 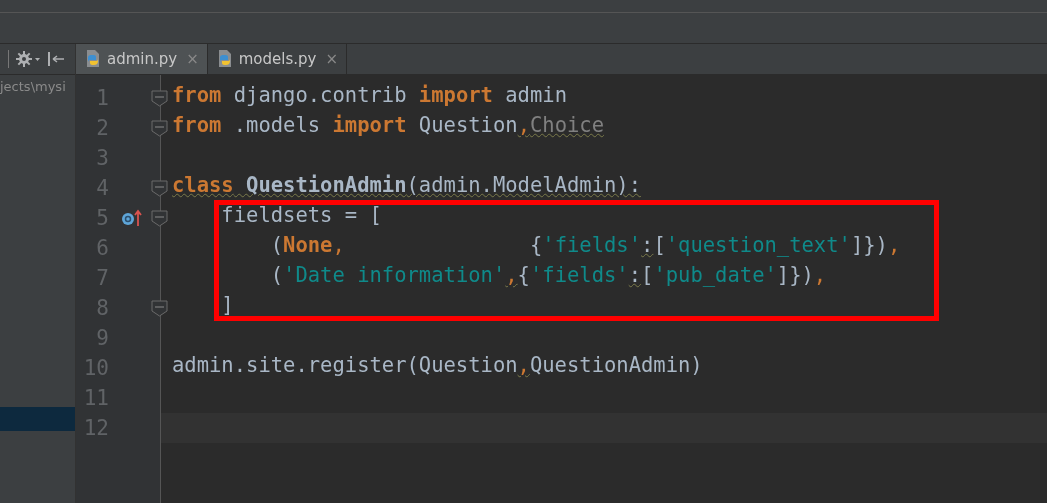 What do you see at coordinates (437, 366) in the screenshot?
I see `code-line: admin.site.register(Question,QuestionAdmin)` at bounding box center [437, 366].